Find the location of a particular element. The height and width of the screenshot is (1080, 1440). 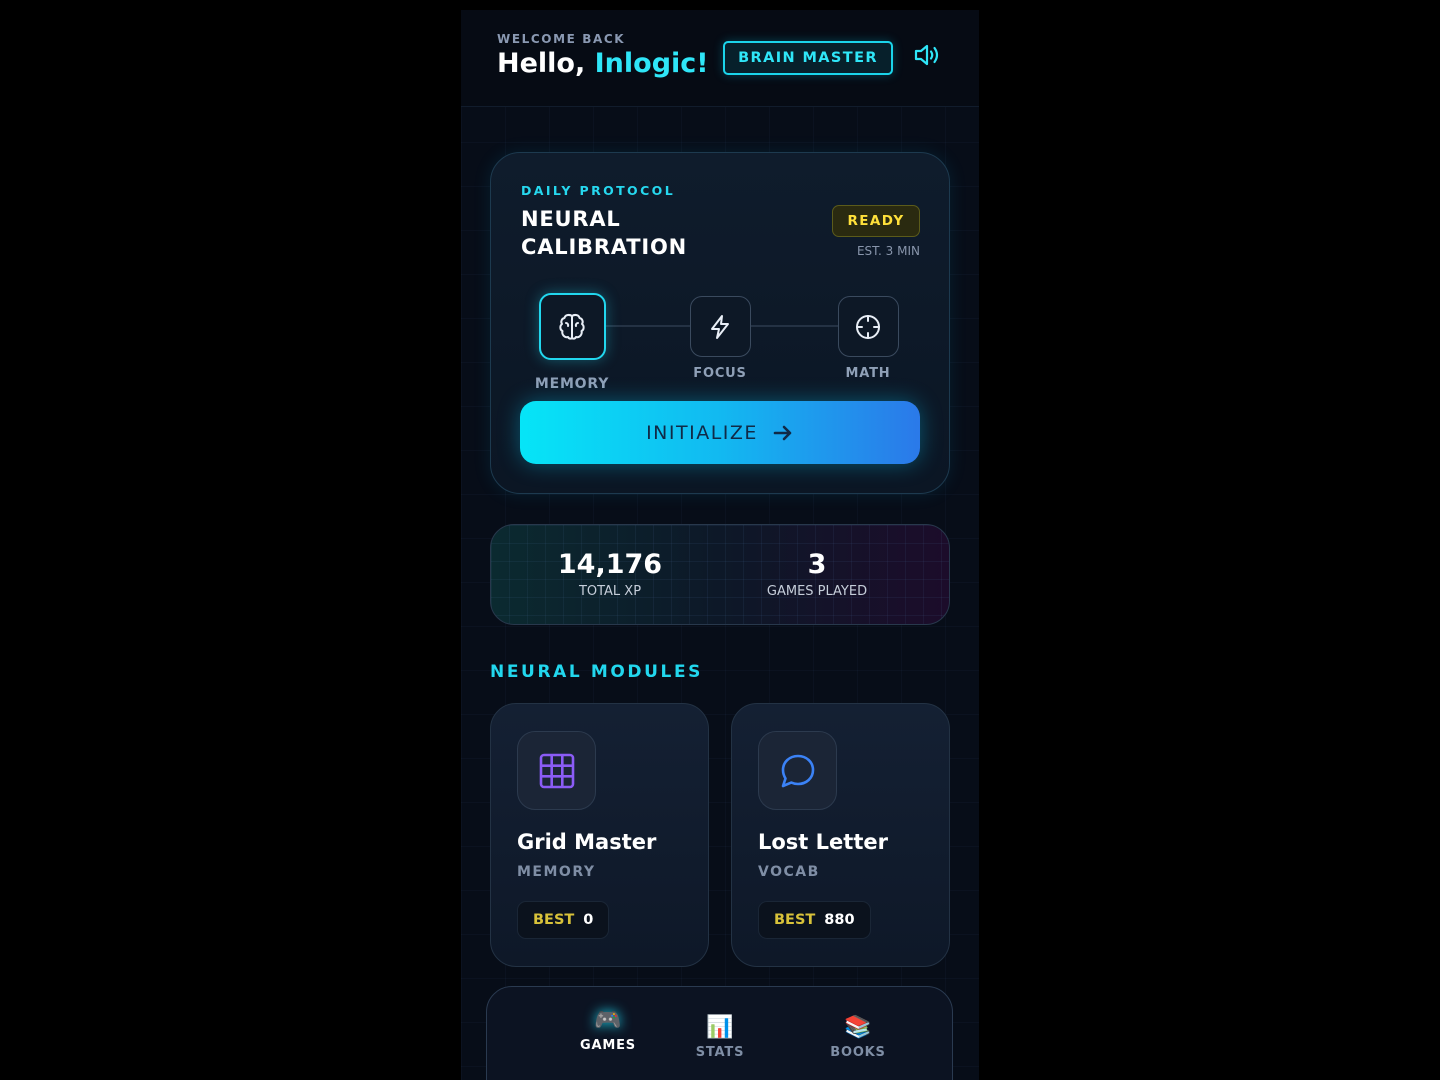

best-value: 0 is located at coordinates (588, 920).